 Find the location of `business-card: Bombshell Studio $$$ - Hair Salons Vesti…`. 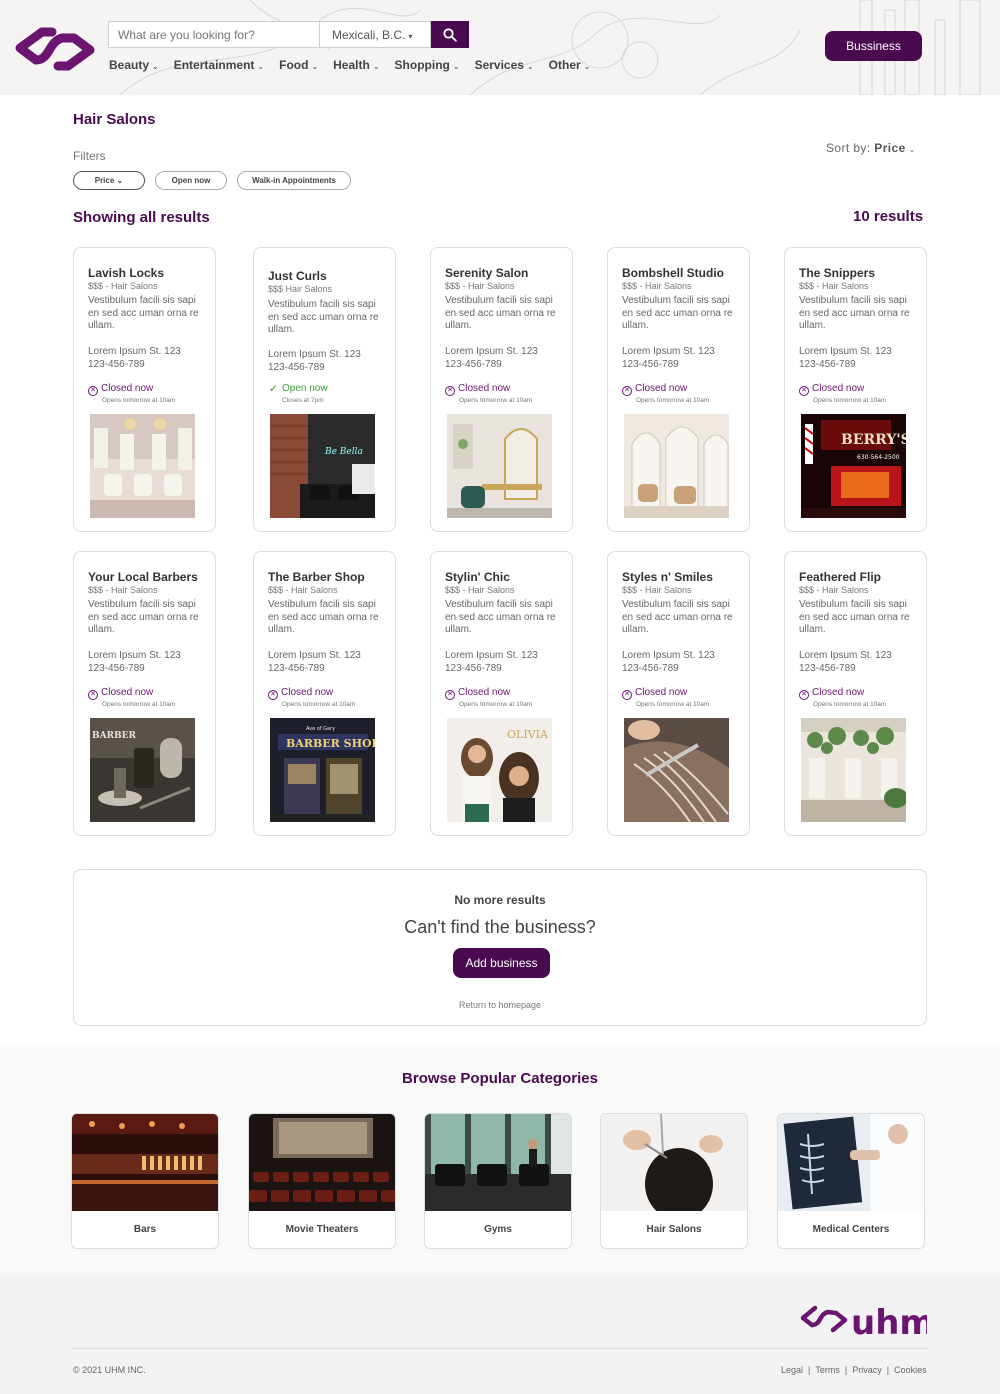

business-card: Bombshell Studio $$$ - Hair Salons Vesti… is located at coordinates (678, 389).